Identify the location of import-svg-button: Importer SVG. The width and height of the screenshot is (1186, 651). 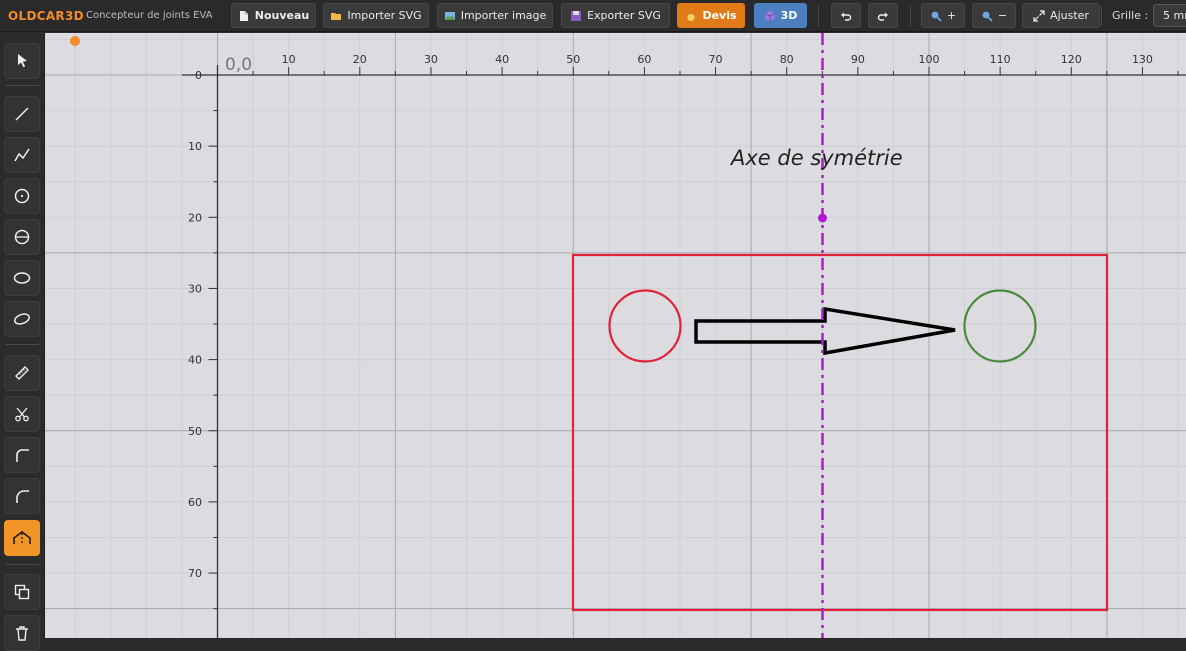
(376, 15).